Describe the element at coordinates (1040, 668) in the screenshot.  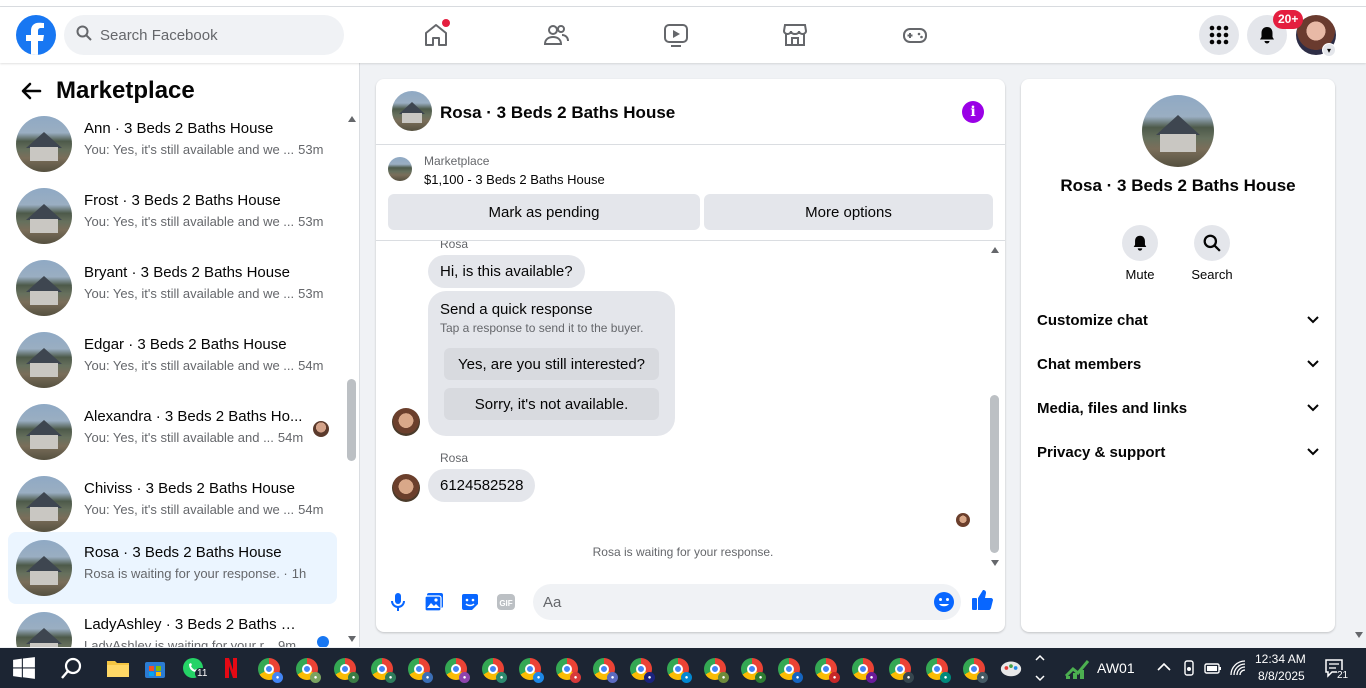
I see `taskbar-overflow-arrows-icon` at that location.